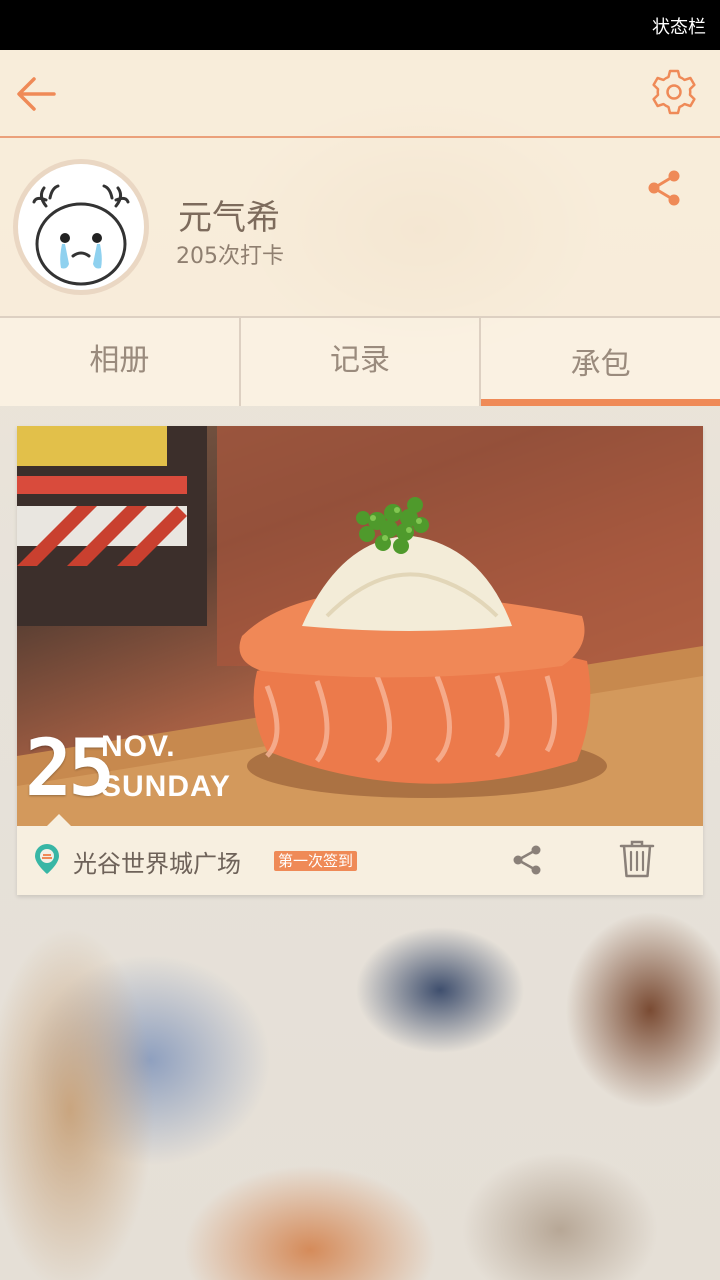  Describe the element at coordinates (229, 218) in the screenshot. I see `username: 元气希` at that location.